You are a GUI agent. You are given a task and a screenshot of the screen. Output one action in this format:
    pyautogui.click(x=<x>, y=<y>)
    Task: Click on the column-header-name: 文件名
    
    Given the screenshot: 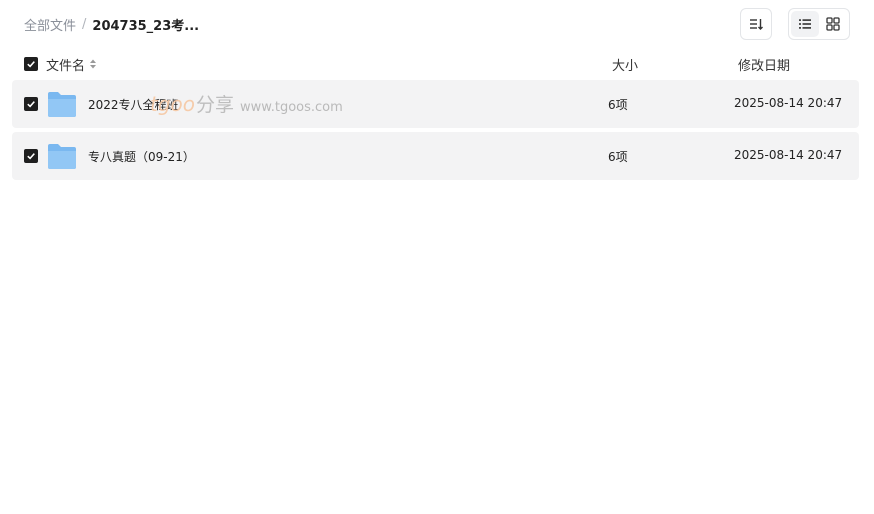 What is the action you would take?
    pyautogui.click(x=71, y=64)
    